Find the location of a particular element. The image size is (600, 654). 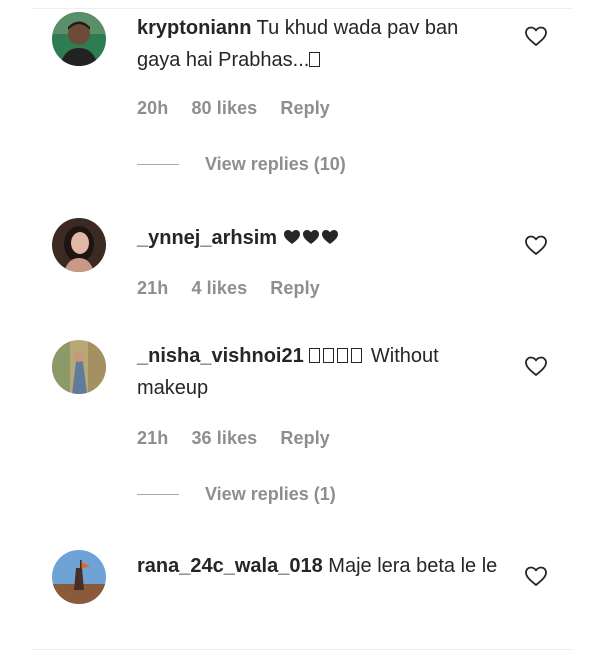

avatar-nisha-vishnoi21 is located at coordinates (79, 367).